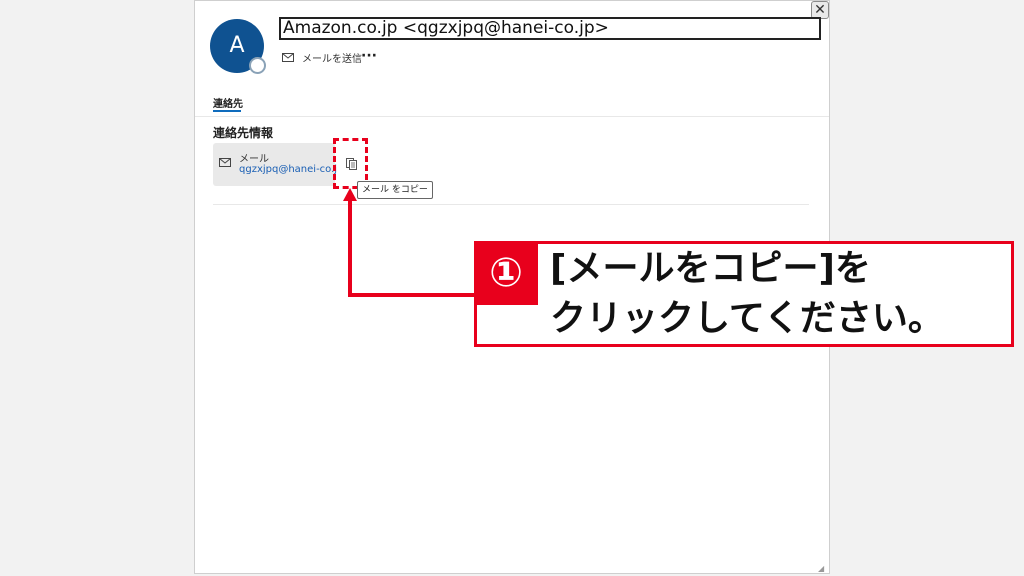  What do you see at coordinates (747, 318) in the screenshot?
I see `instruction-line-2: クリックしてください。` at bounding box center [747, 318].